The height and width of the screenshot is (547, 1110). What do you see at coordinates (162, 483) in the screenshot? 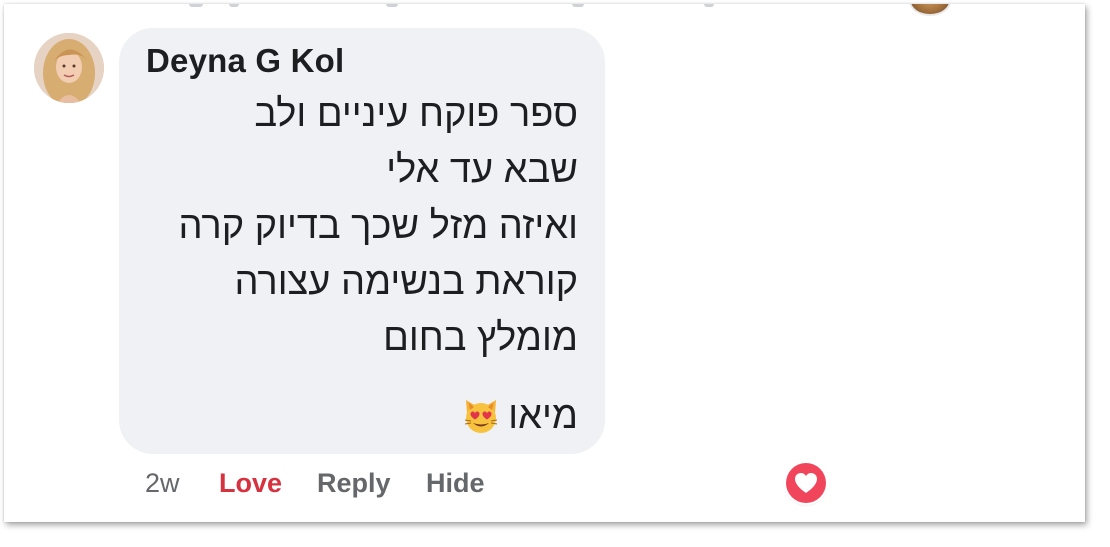
I see `comment-timestamp: 2w` at bounding box center [162, 483].